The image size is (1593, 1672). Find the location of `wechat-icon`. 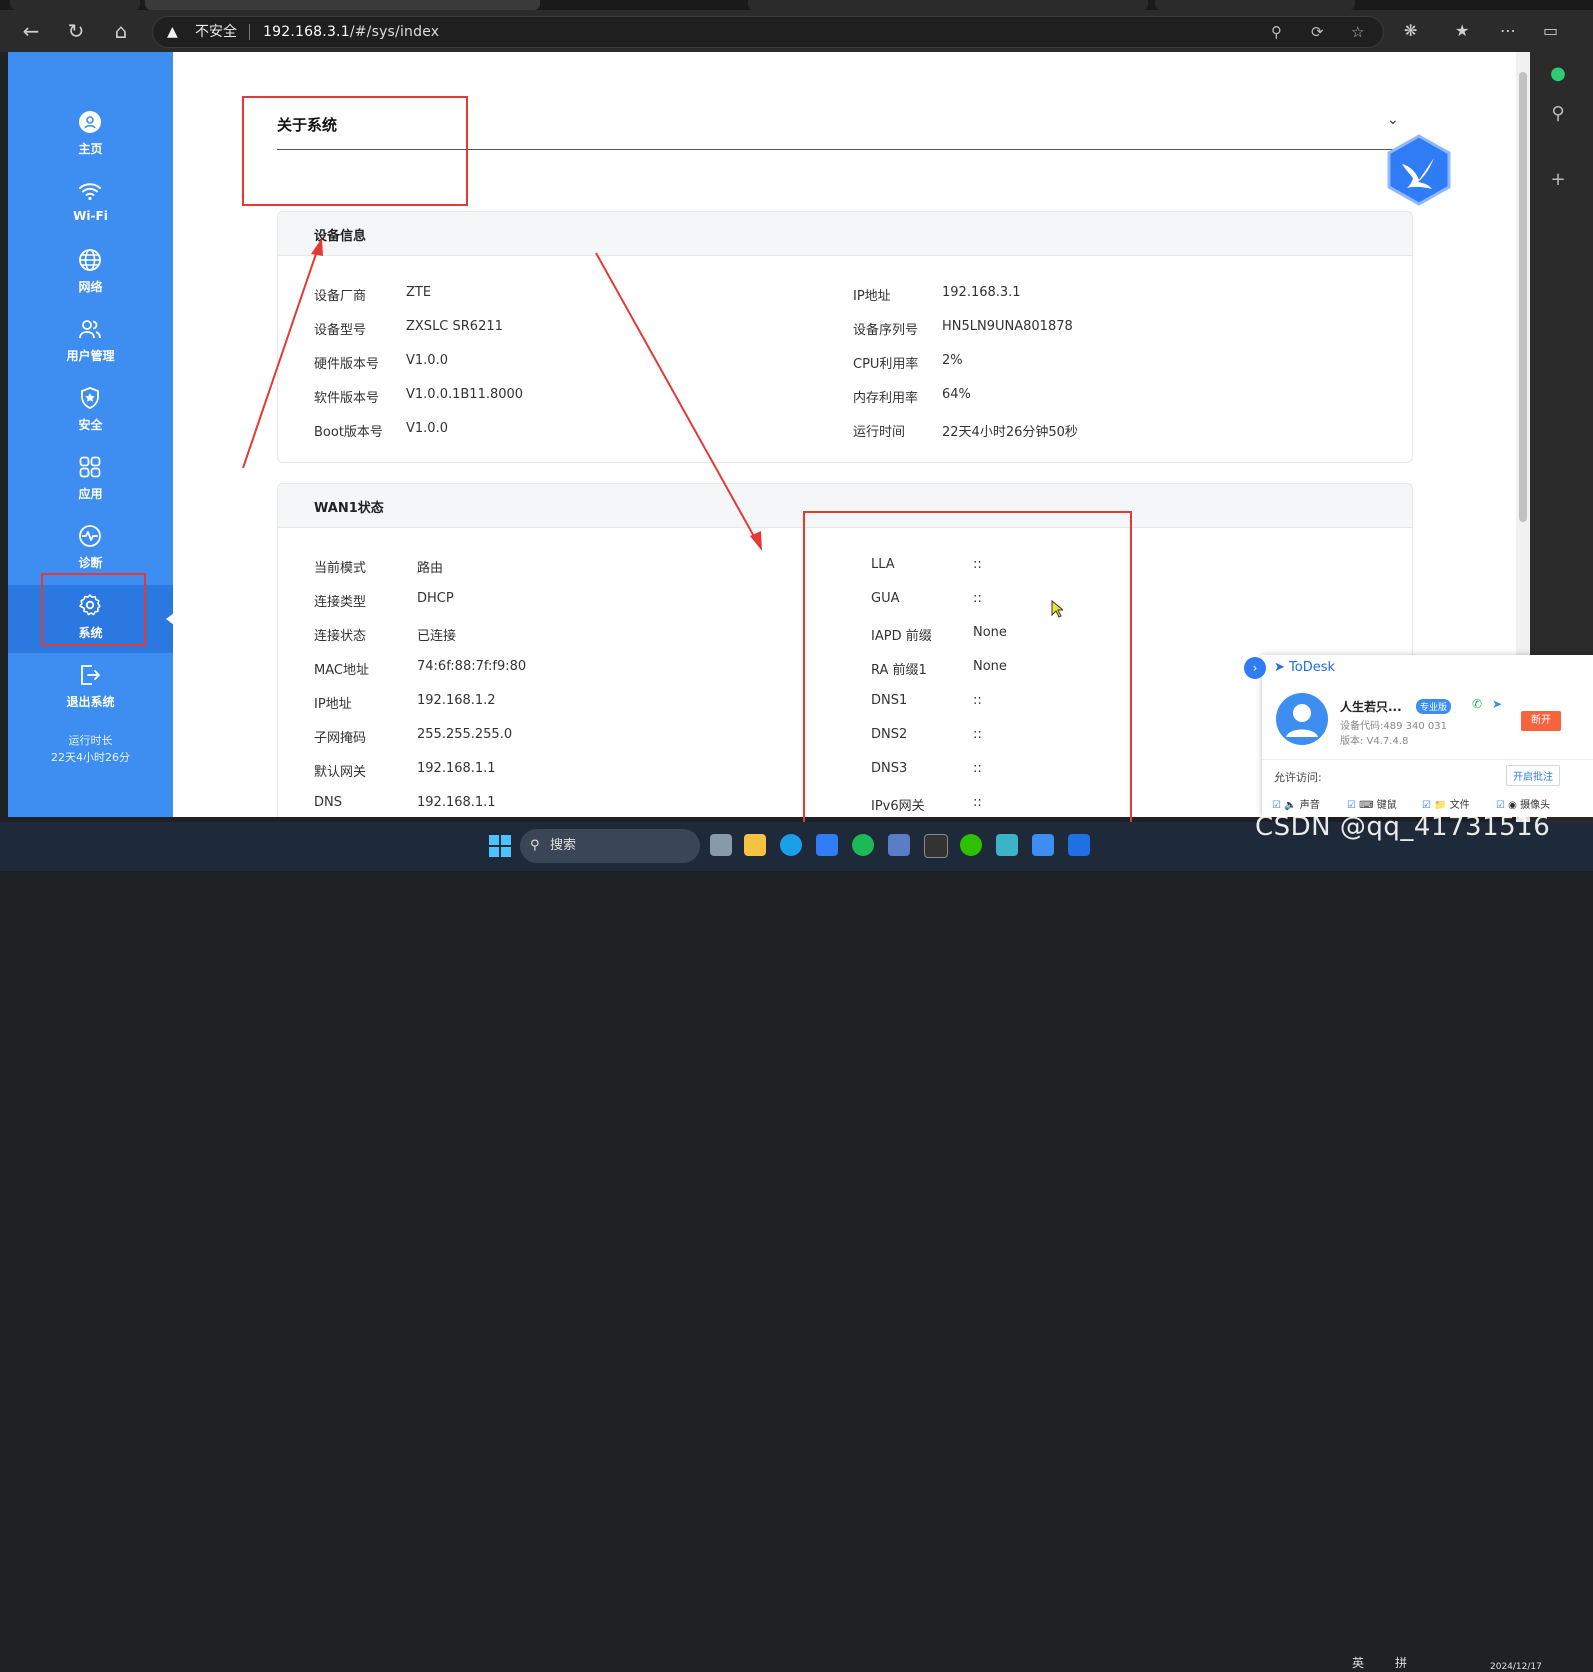

wechat-icon is located at coordinates (971, 845).